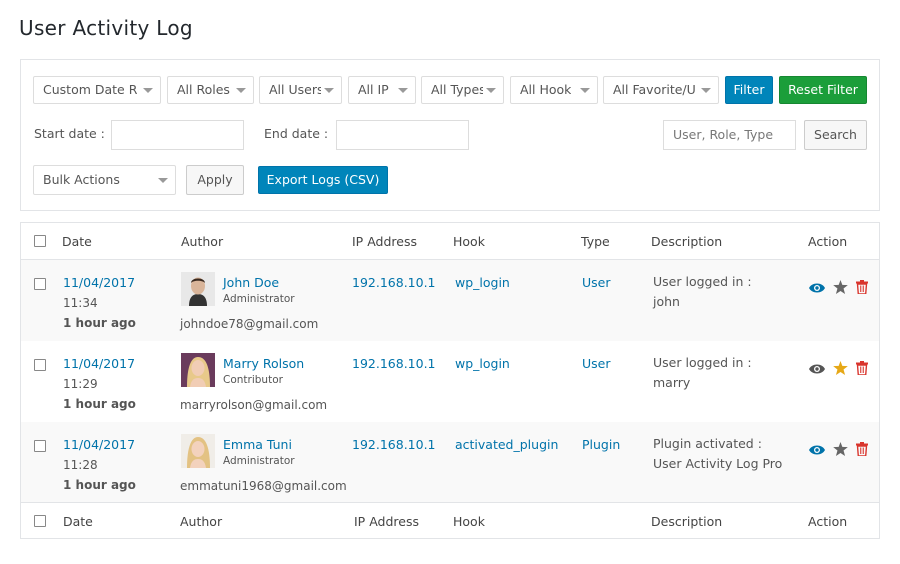 Image resolution: width=900 pixels, height=564 pixels. Describe the element at coordinates (595, 241) in the screenshot. I see `col-type: Type` at that location.